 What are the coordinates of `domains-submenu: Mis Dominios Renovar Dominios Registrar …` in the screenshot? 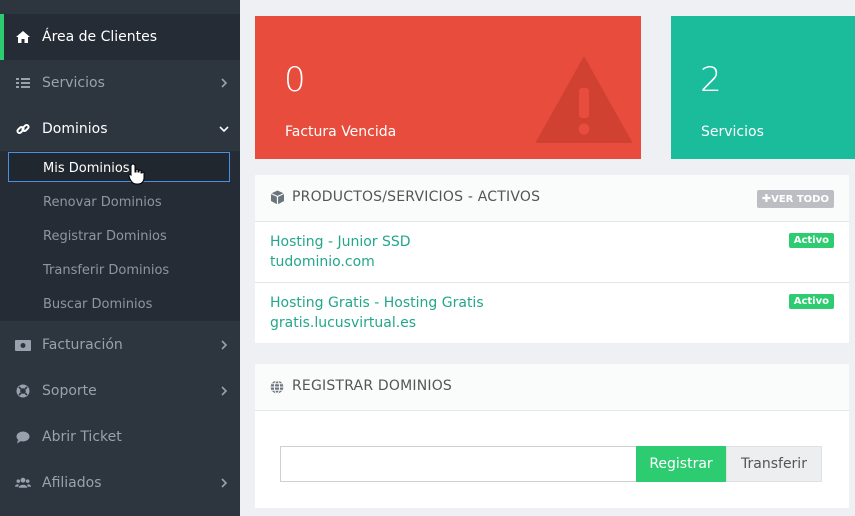 It's located at (120, 236).